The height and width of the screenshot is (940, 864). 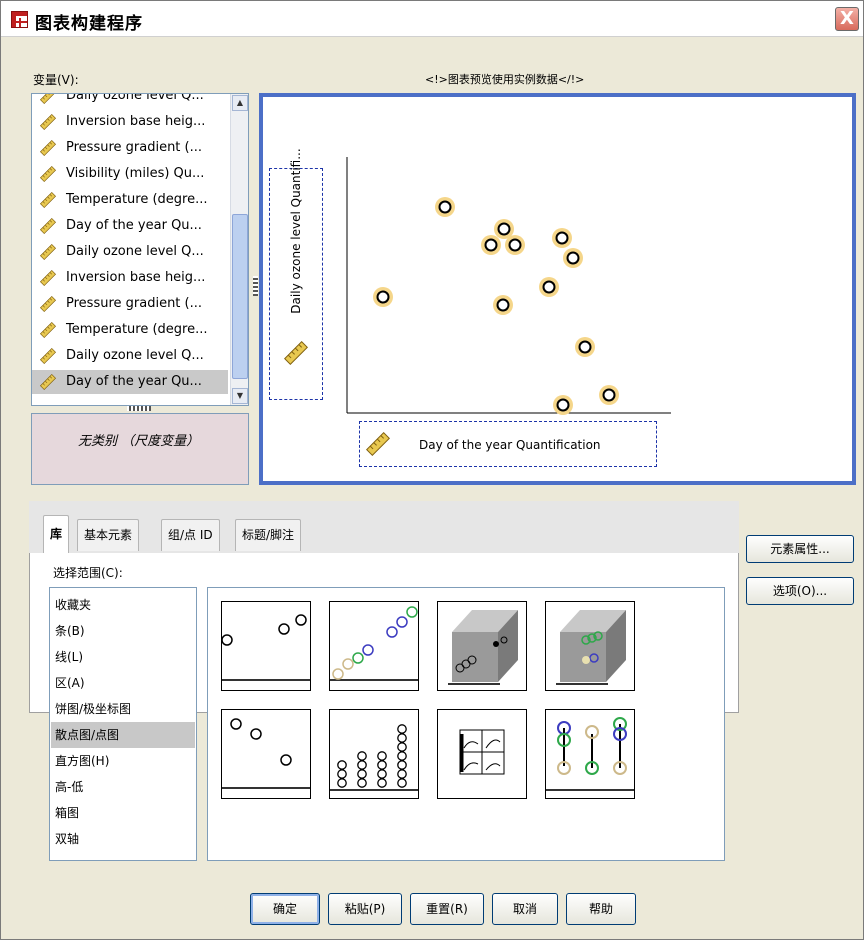 What do you see at coordinates (123, 683) in the screenshot?
I see `chart-type-item: 区(A)` at bounding box center [123, 683].